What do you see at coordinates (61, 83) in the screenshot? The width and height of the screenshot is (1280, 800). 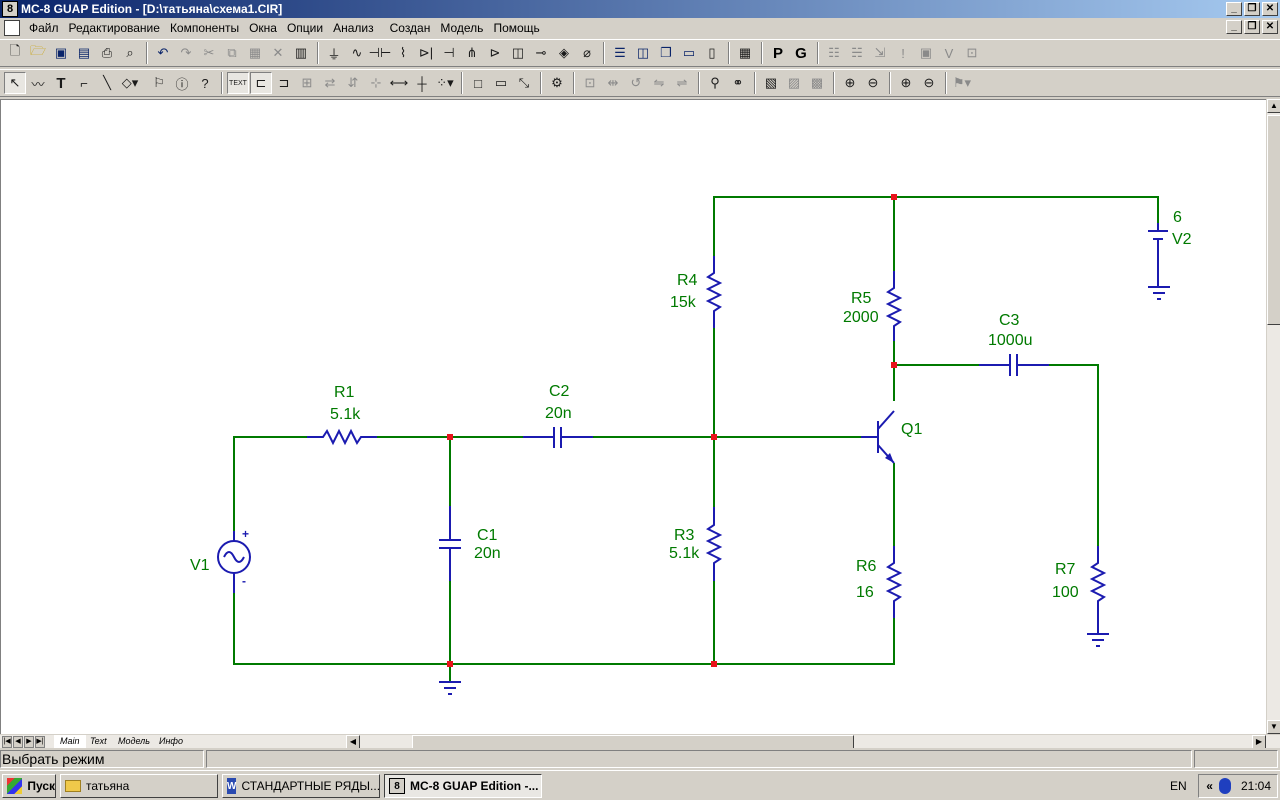 I see `text-mode-icon: T` at bounding box center [61, 83].